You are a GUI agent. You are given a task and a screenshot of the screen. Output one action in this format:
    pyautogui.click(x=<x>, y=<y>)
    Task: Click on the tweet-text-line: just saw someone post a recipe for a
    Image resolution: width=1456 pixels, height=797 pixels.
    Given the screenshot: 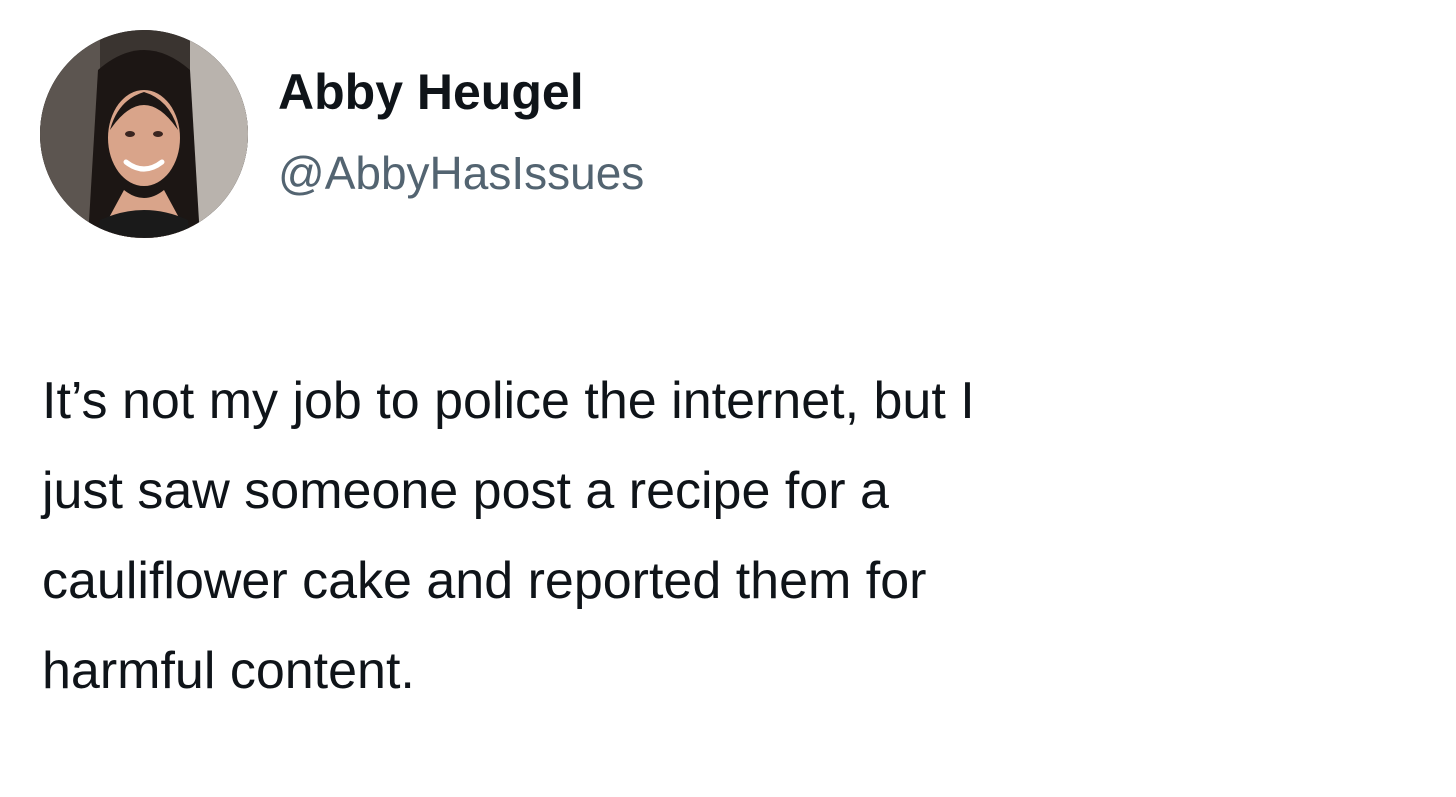 What is the action you would take?
    pyautogui.click(x=465, y=491)
    